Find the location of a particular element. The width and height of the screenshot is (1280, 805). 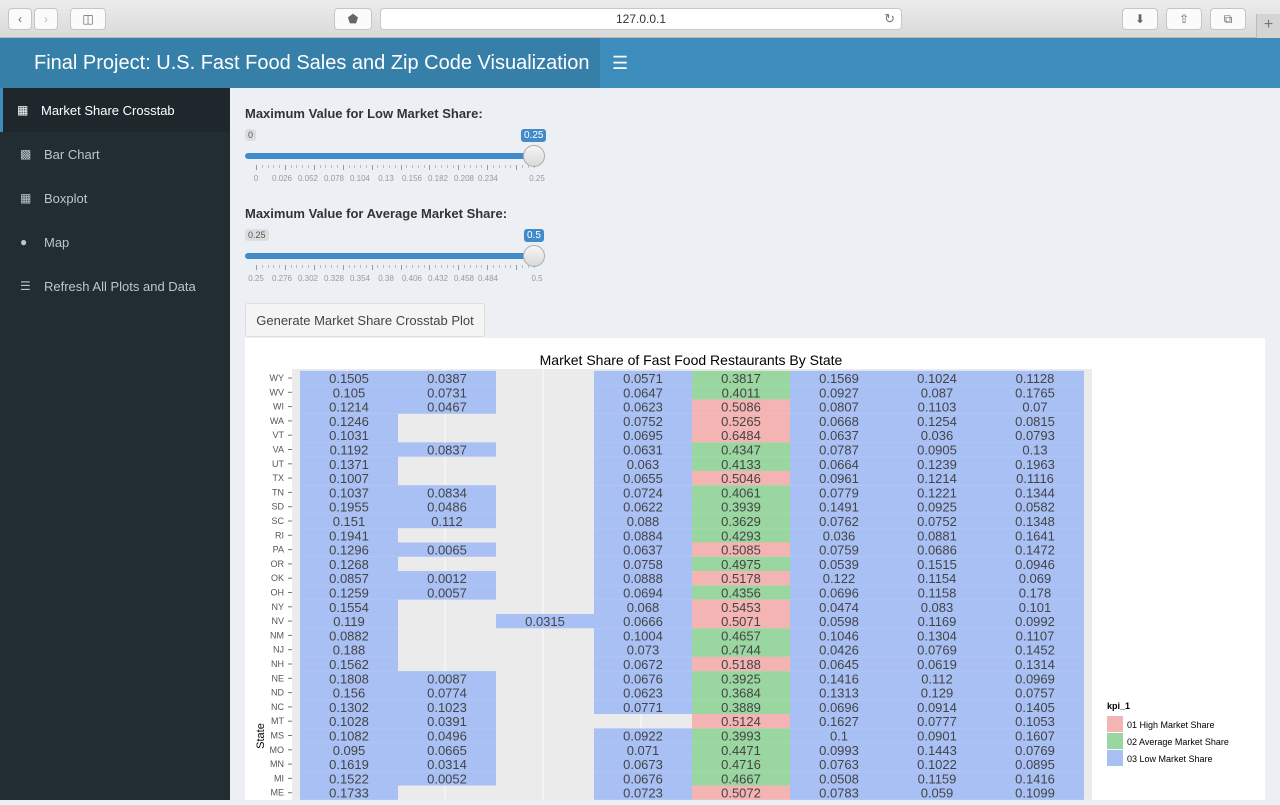

slider-tick-label: 0 is located at coordinates (256, 178).